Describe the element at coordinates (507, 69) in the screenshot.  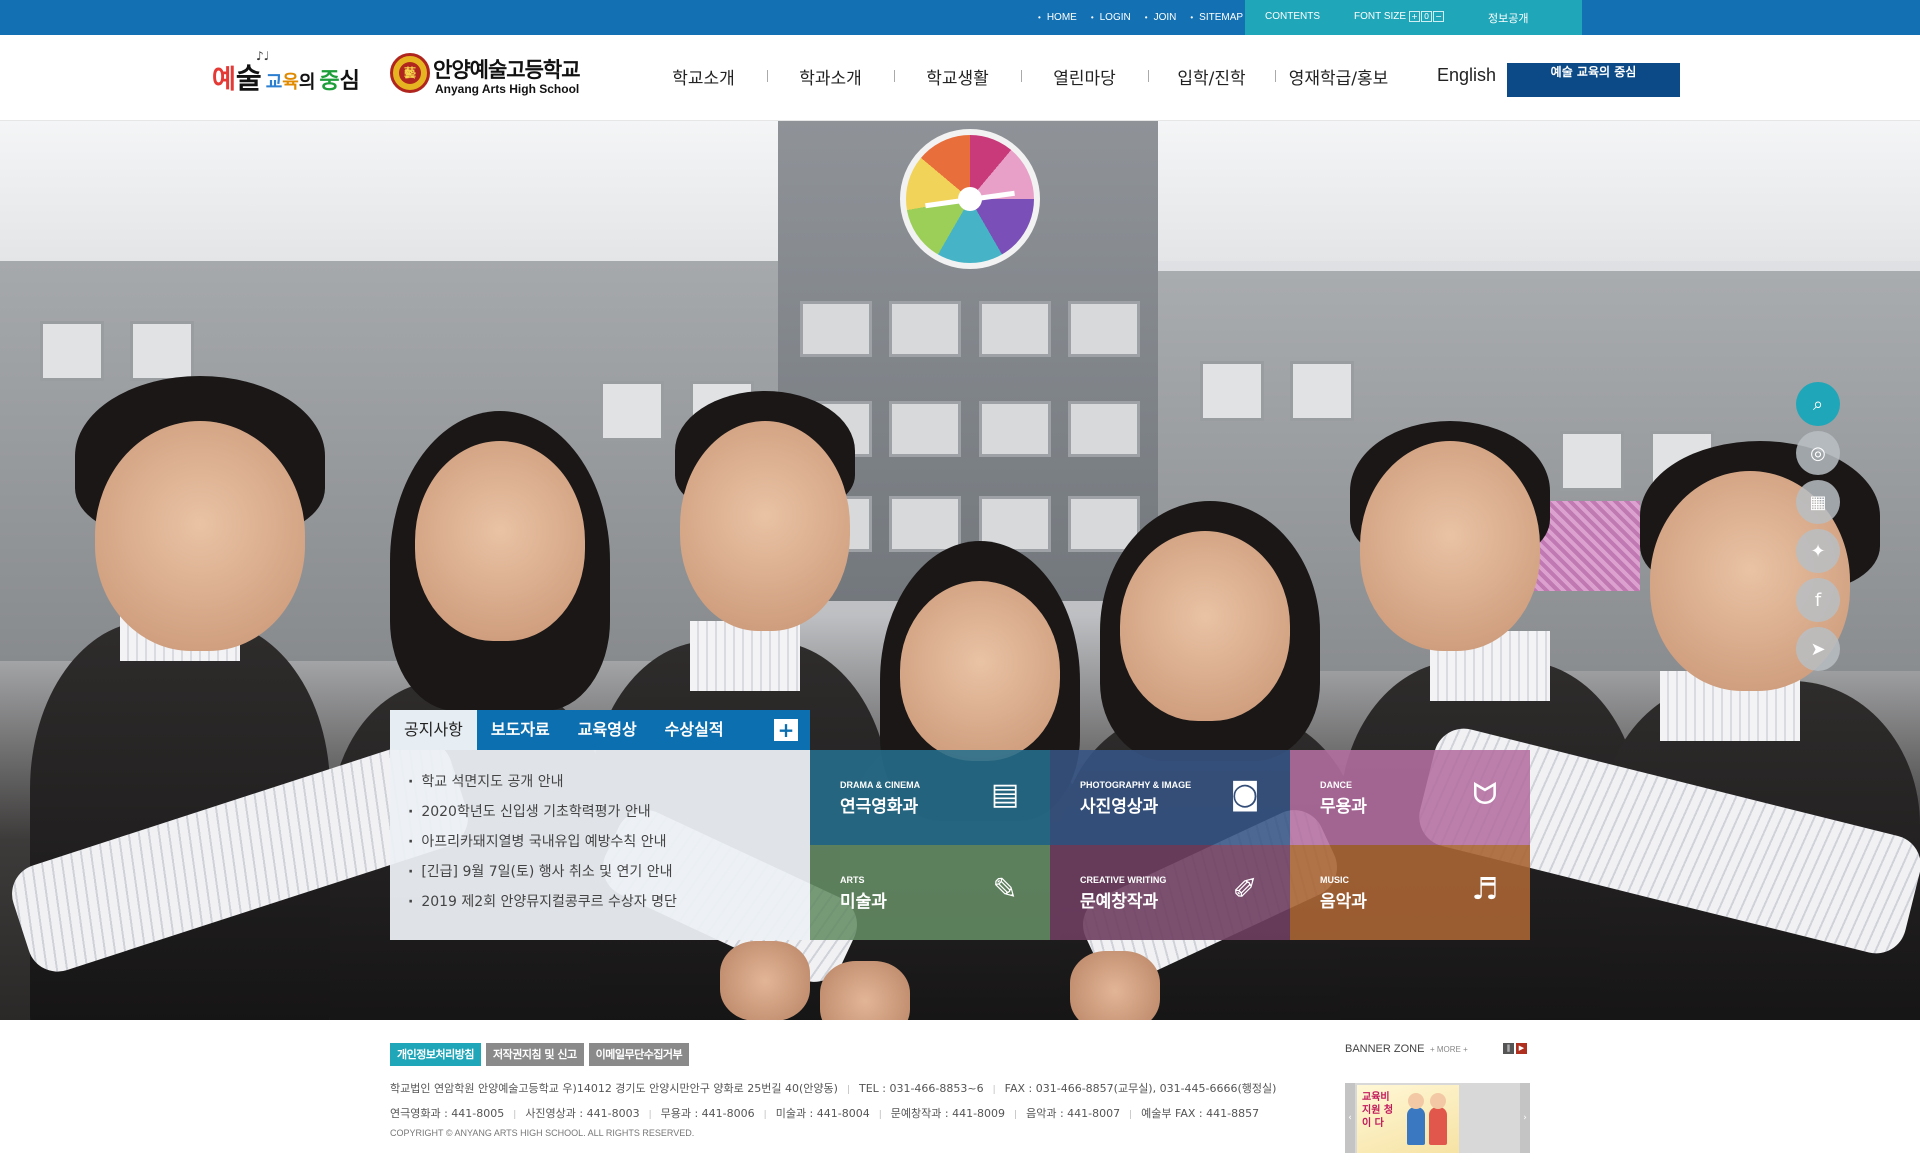
I see `school-name-korean: 안양예술고등학교` at that location.